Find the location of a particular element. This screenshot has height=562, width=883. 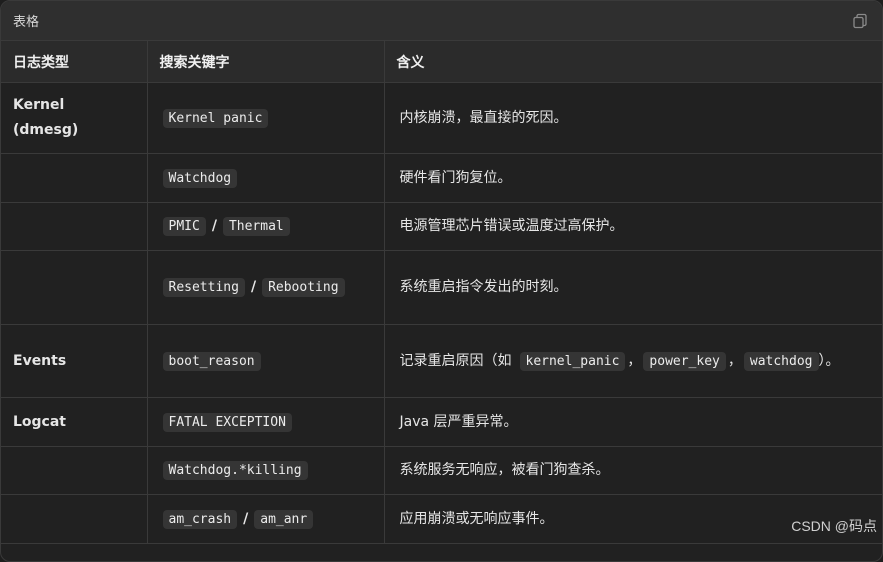

header-keyword: 搜索关键字 is located at coordinates (266, 62).